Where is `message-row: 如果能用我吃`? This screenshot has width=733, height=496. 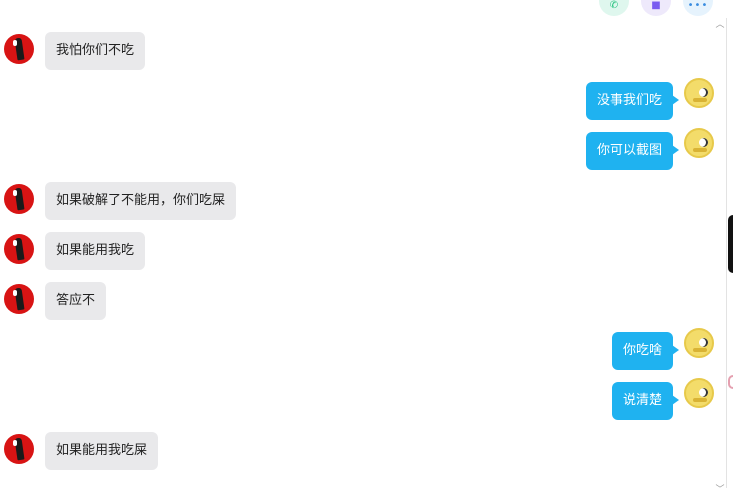 message-row: 如果能用我吃 is located at coordinates (363, 252).